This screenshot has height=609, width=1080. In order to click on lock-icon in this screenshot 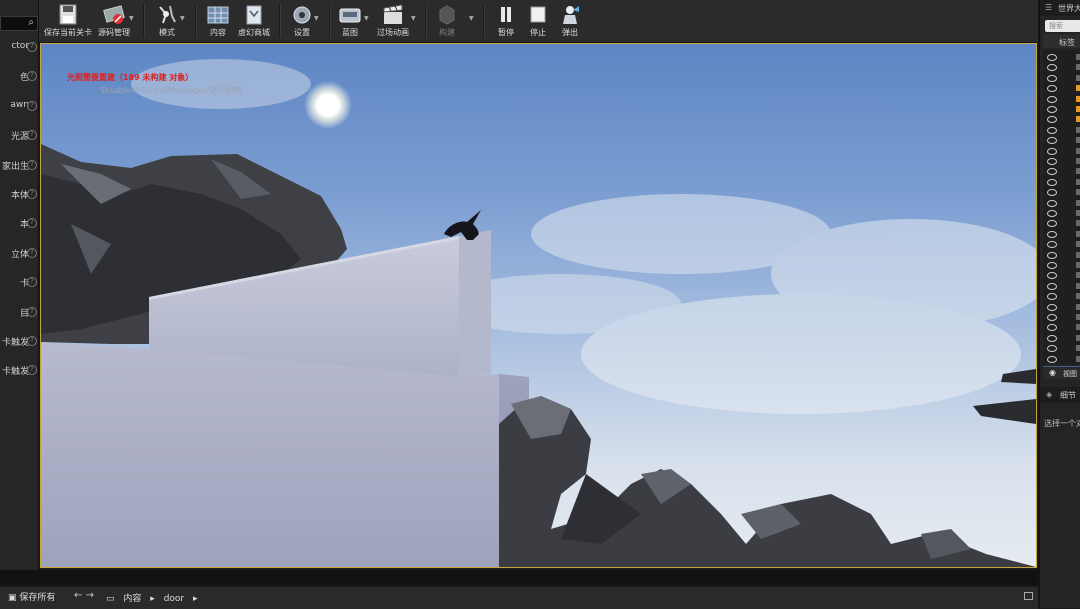, I will do `click(1028, 596)`.